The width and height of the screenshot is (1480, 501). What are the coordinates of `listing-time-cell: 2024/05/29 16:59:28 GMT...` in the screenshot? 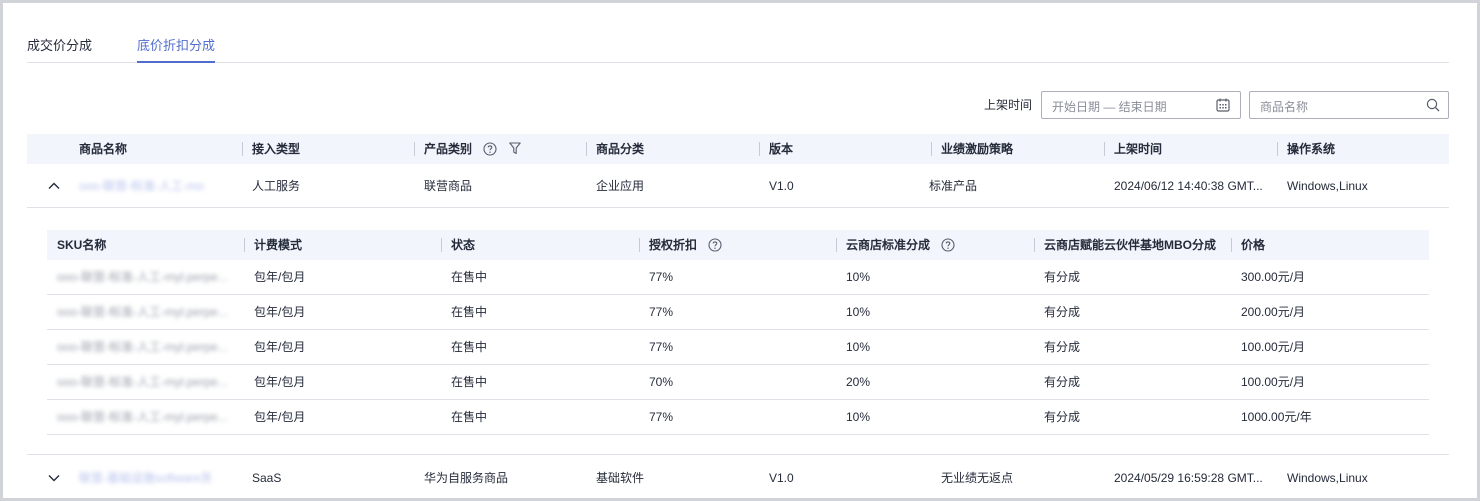 It's located at (1188, 478).